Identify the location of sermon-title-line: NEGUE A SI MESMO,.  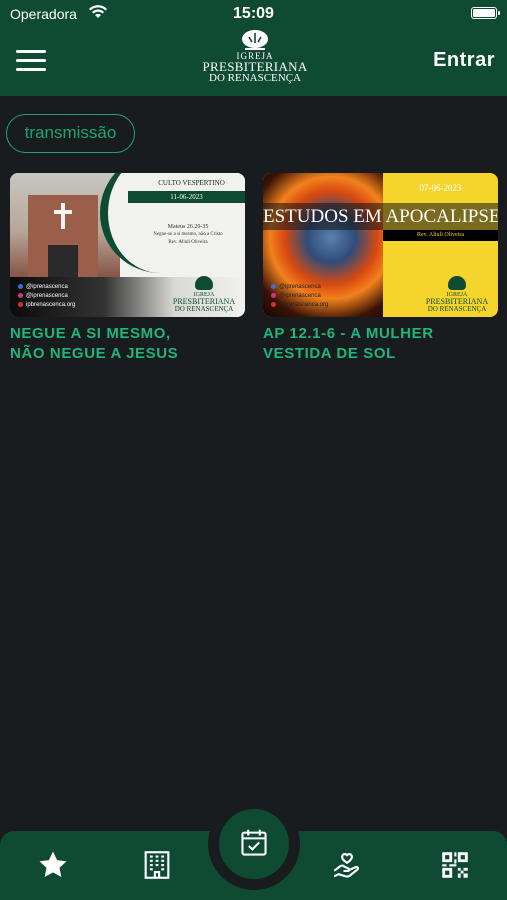
(90, 333).